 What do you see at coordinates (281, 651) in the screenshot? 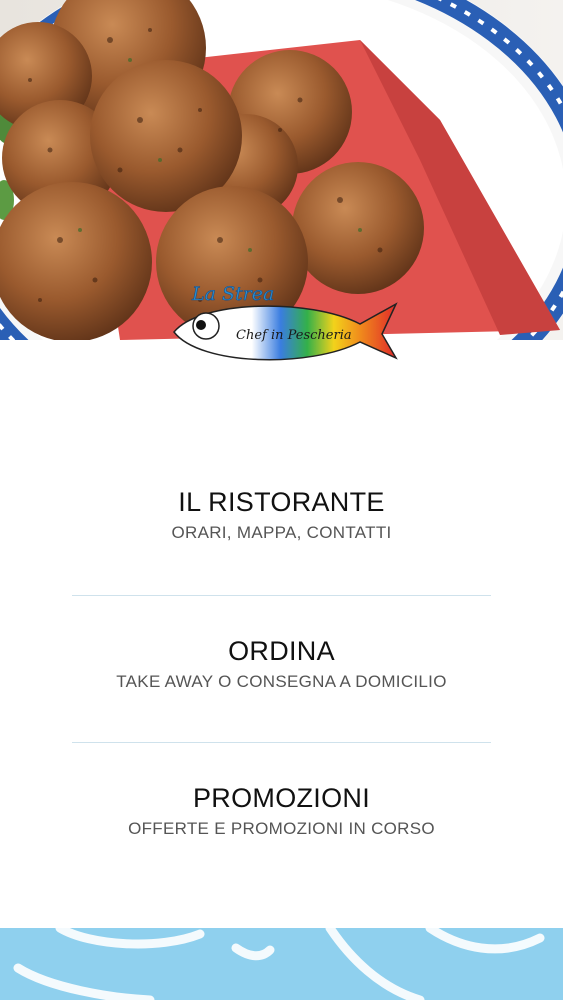
I see `menu-item-title: ORDINA` at bounding box center [281, 651].